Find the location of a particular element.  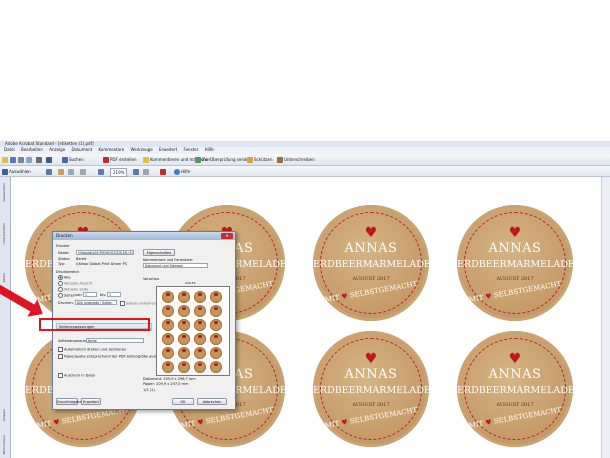

from-input: 1 is located at coordinates (90, 294).